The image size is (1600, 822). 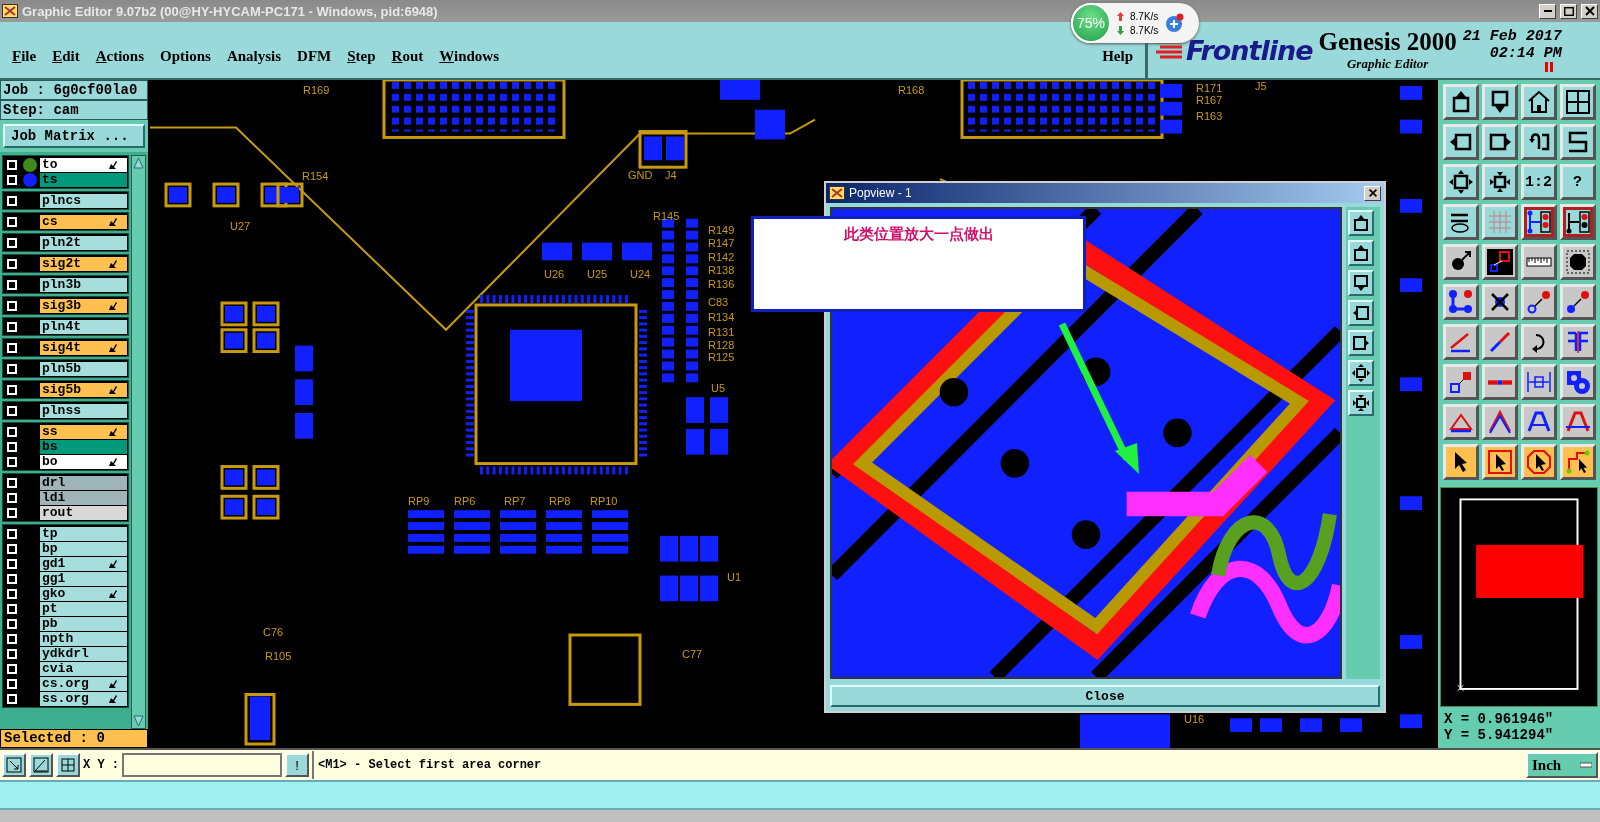 I want to click on layer-item: pln2t, so click(x=83, y=242).